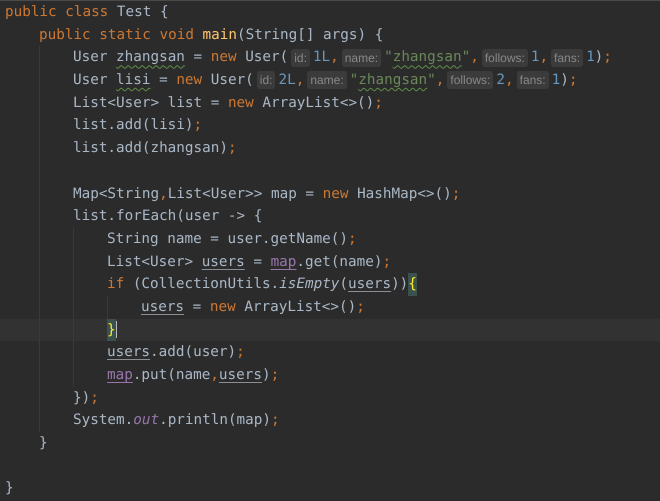  I want to click on code-line: map.put(name,users);, so click(193, 375).